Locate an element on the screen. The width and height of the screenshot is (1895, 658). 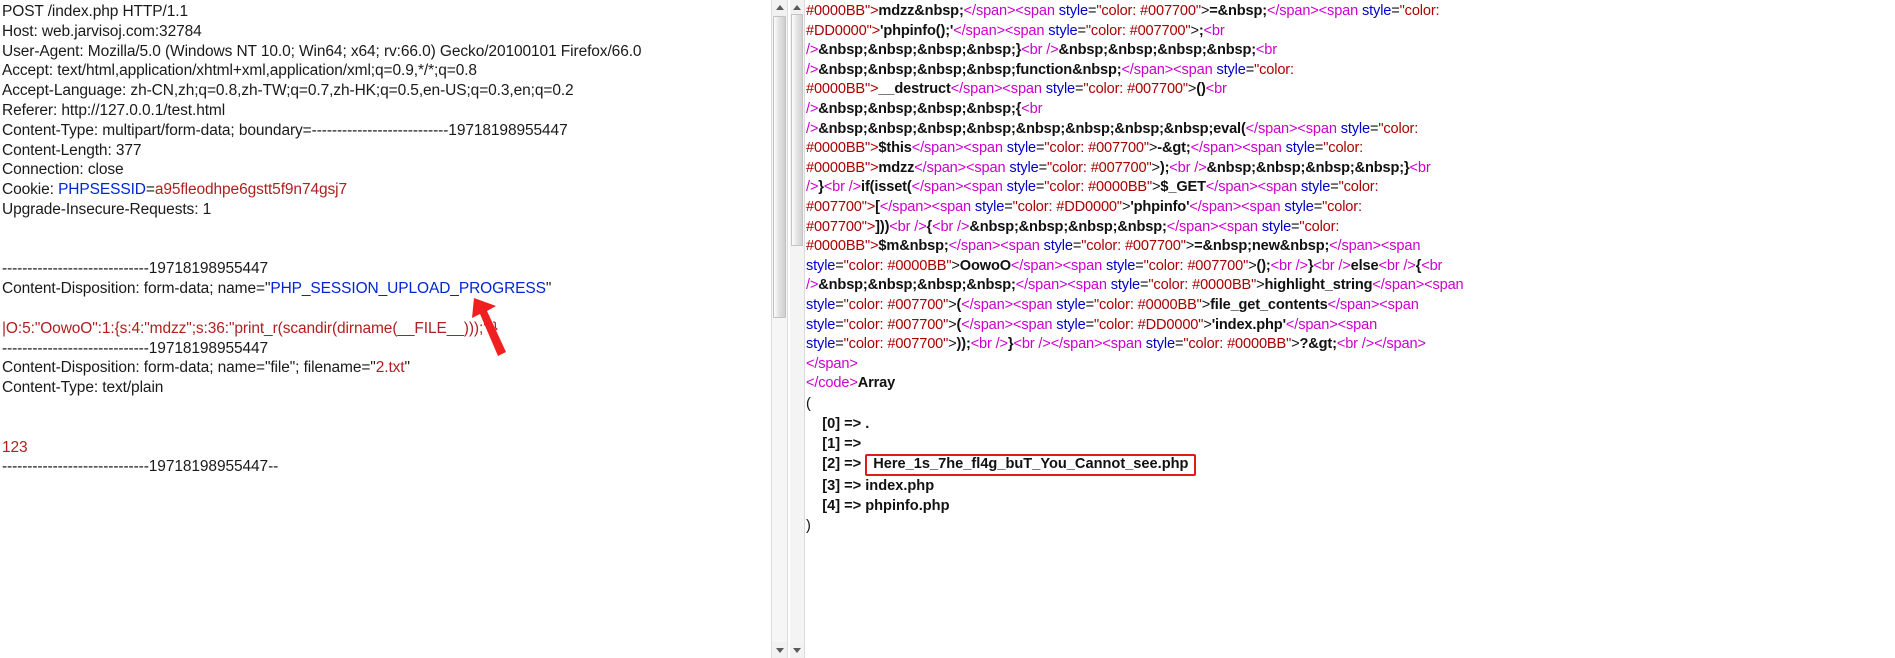
right-scrollbar-thumb is located at coordinates (797, 130).